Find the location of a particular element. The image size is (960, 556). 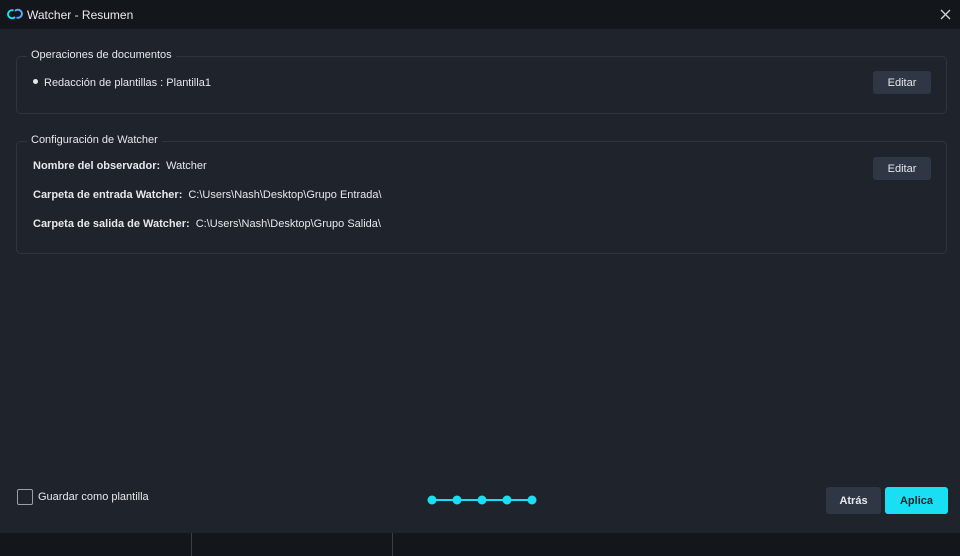

back-button: Atrás is located at coordinates (853, 500).